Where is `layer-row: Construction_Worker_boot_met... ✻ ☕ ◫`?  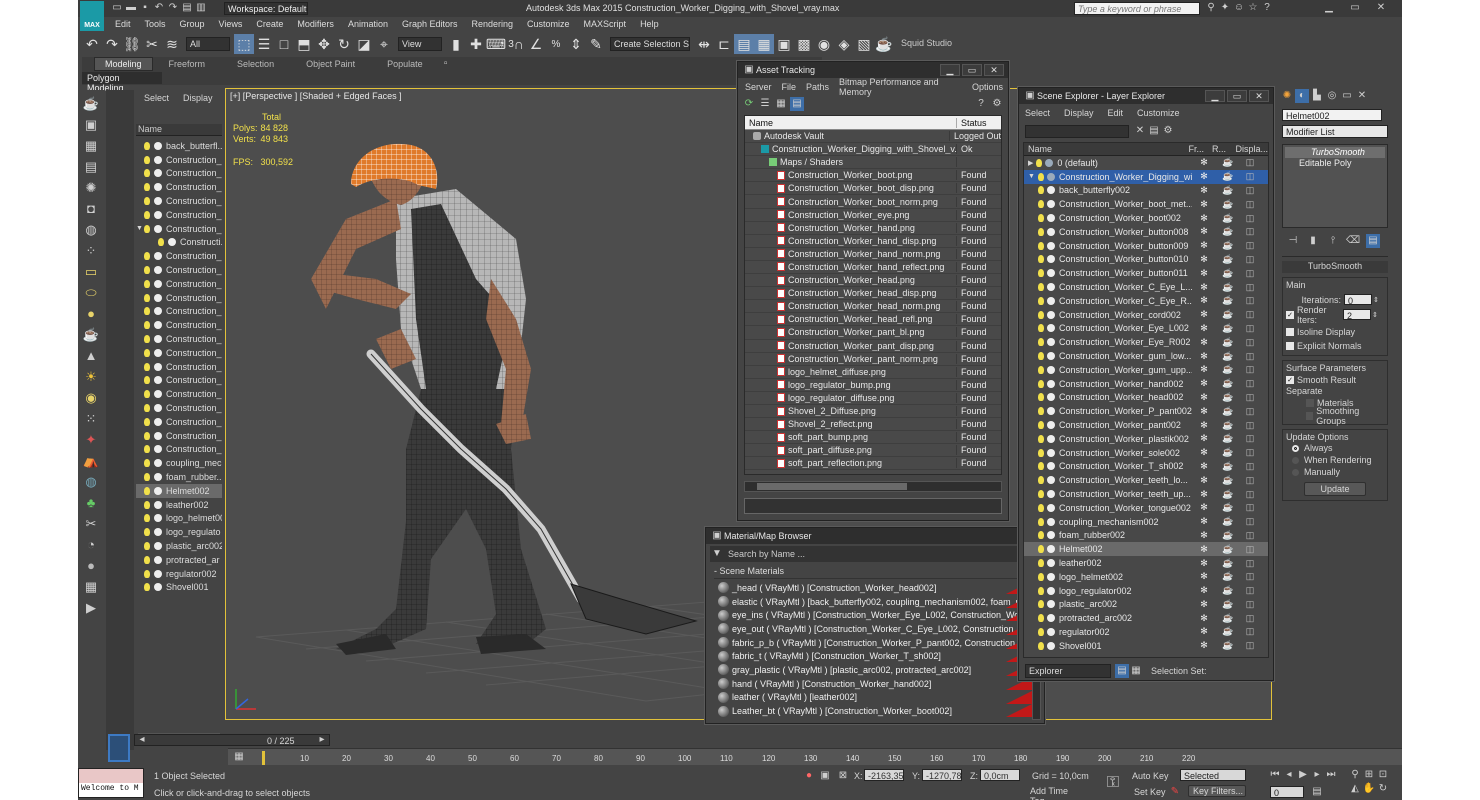
layer-row: Construction_Worker_boot_met... ✻ ☕ ◫ is located at coordinates (1146, 204).